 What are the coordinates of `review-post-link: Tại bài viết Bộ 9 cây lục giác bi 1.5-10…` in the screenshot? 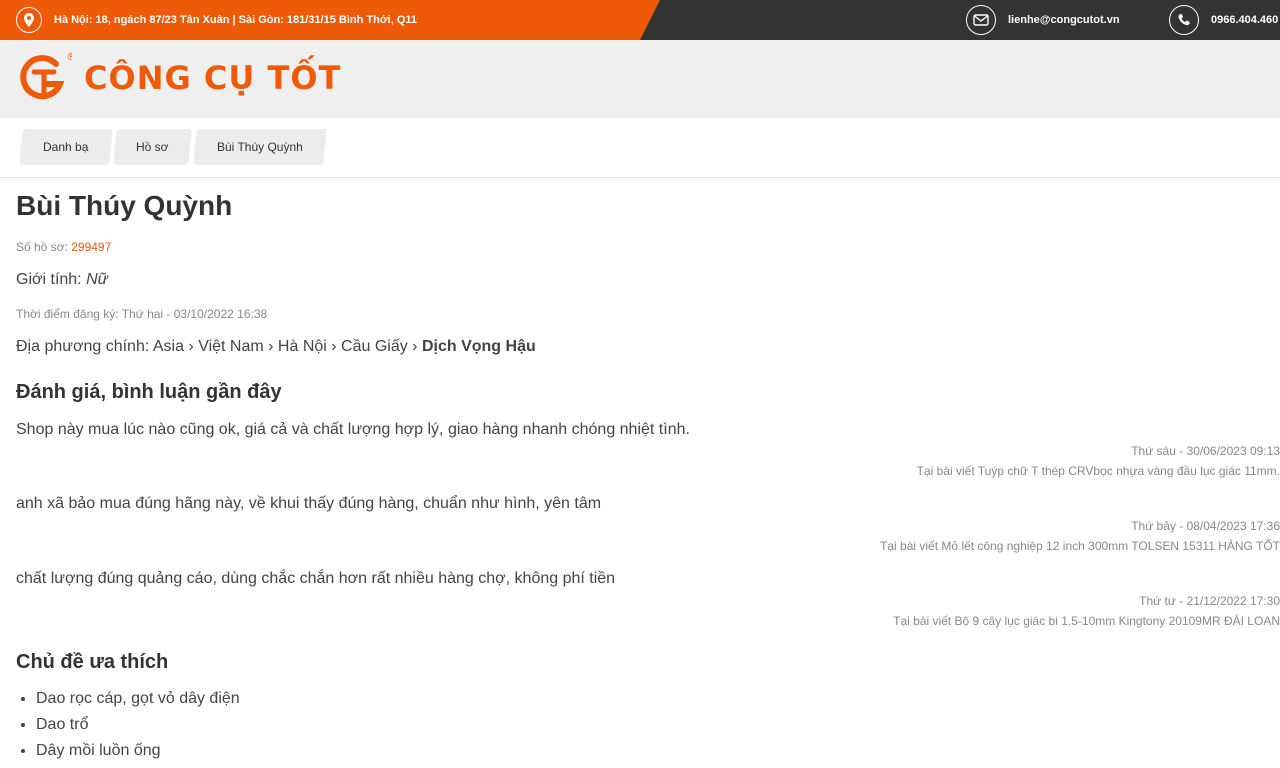 It's located at (1086, 621).